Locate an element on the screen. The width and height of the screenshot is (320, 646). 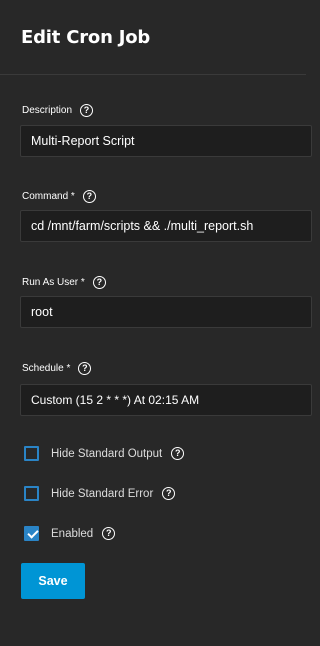
hide-stderr-checkbox is located at coordinates (31, 493).